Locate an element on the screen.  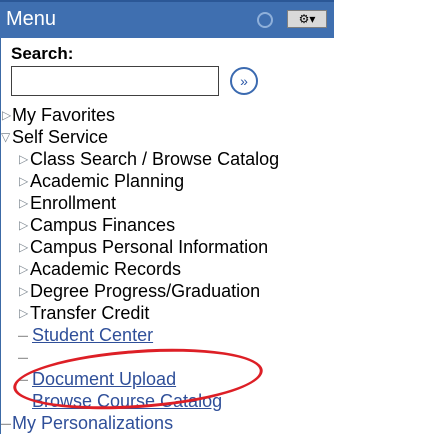
menu-item-campus-personal-information: Campus Personal Information is located at coordinates (149, 247).